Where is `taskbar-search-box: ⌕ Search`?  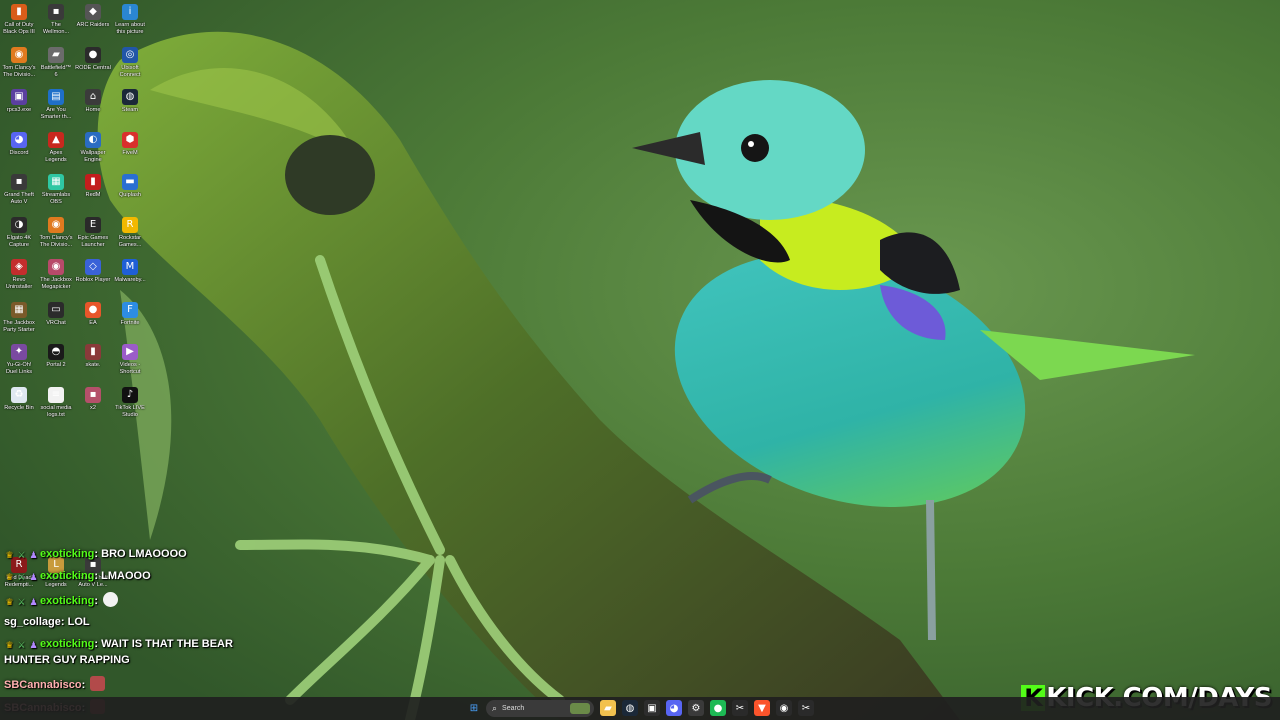 taskbar-search-box: ⌕ Search is located at coordinates (540, 708).